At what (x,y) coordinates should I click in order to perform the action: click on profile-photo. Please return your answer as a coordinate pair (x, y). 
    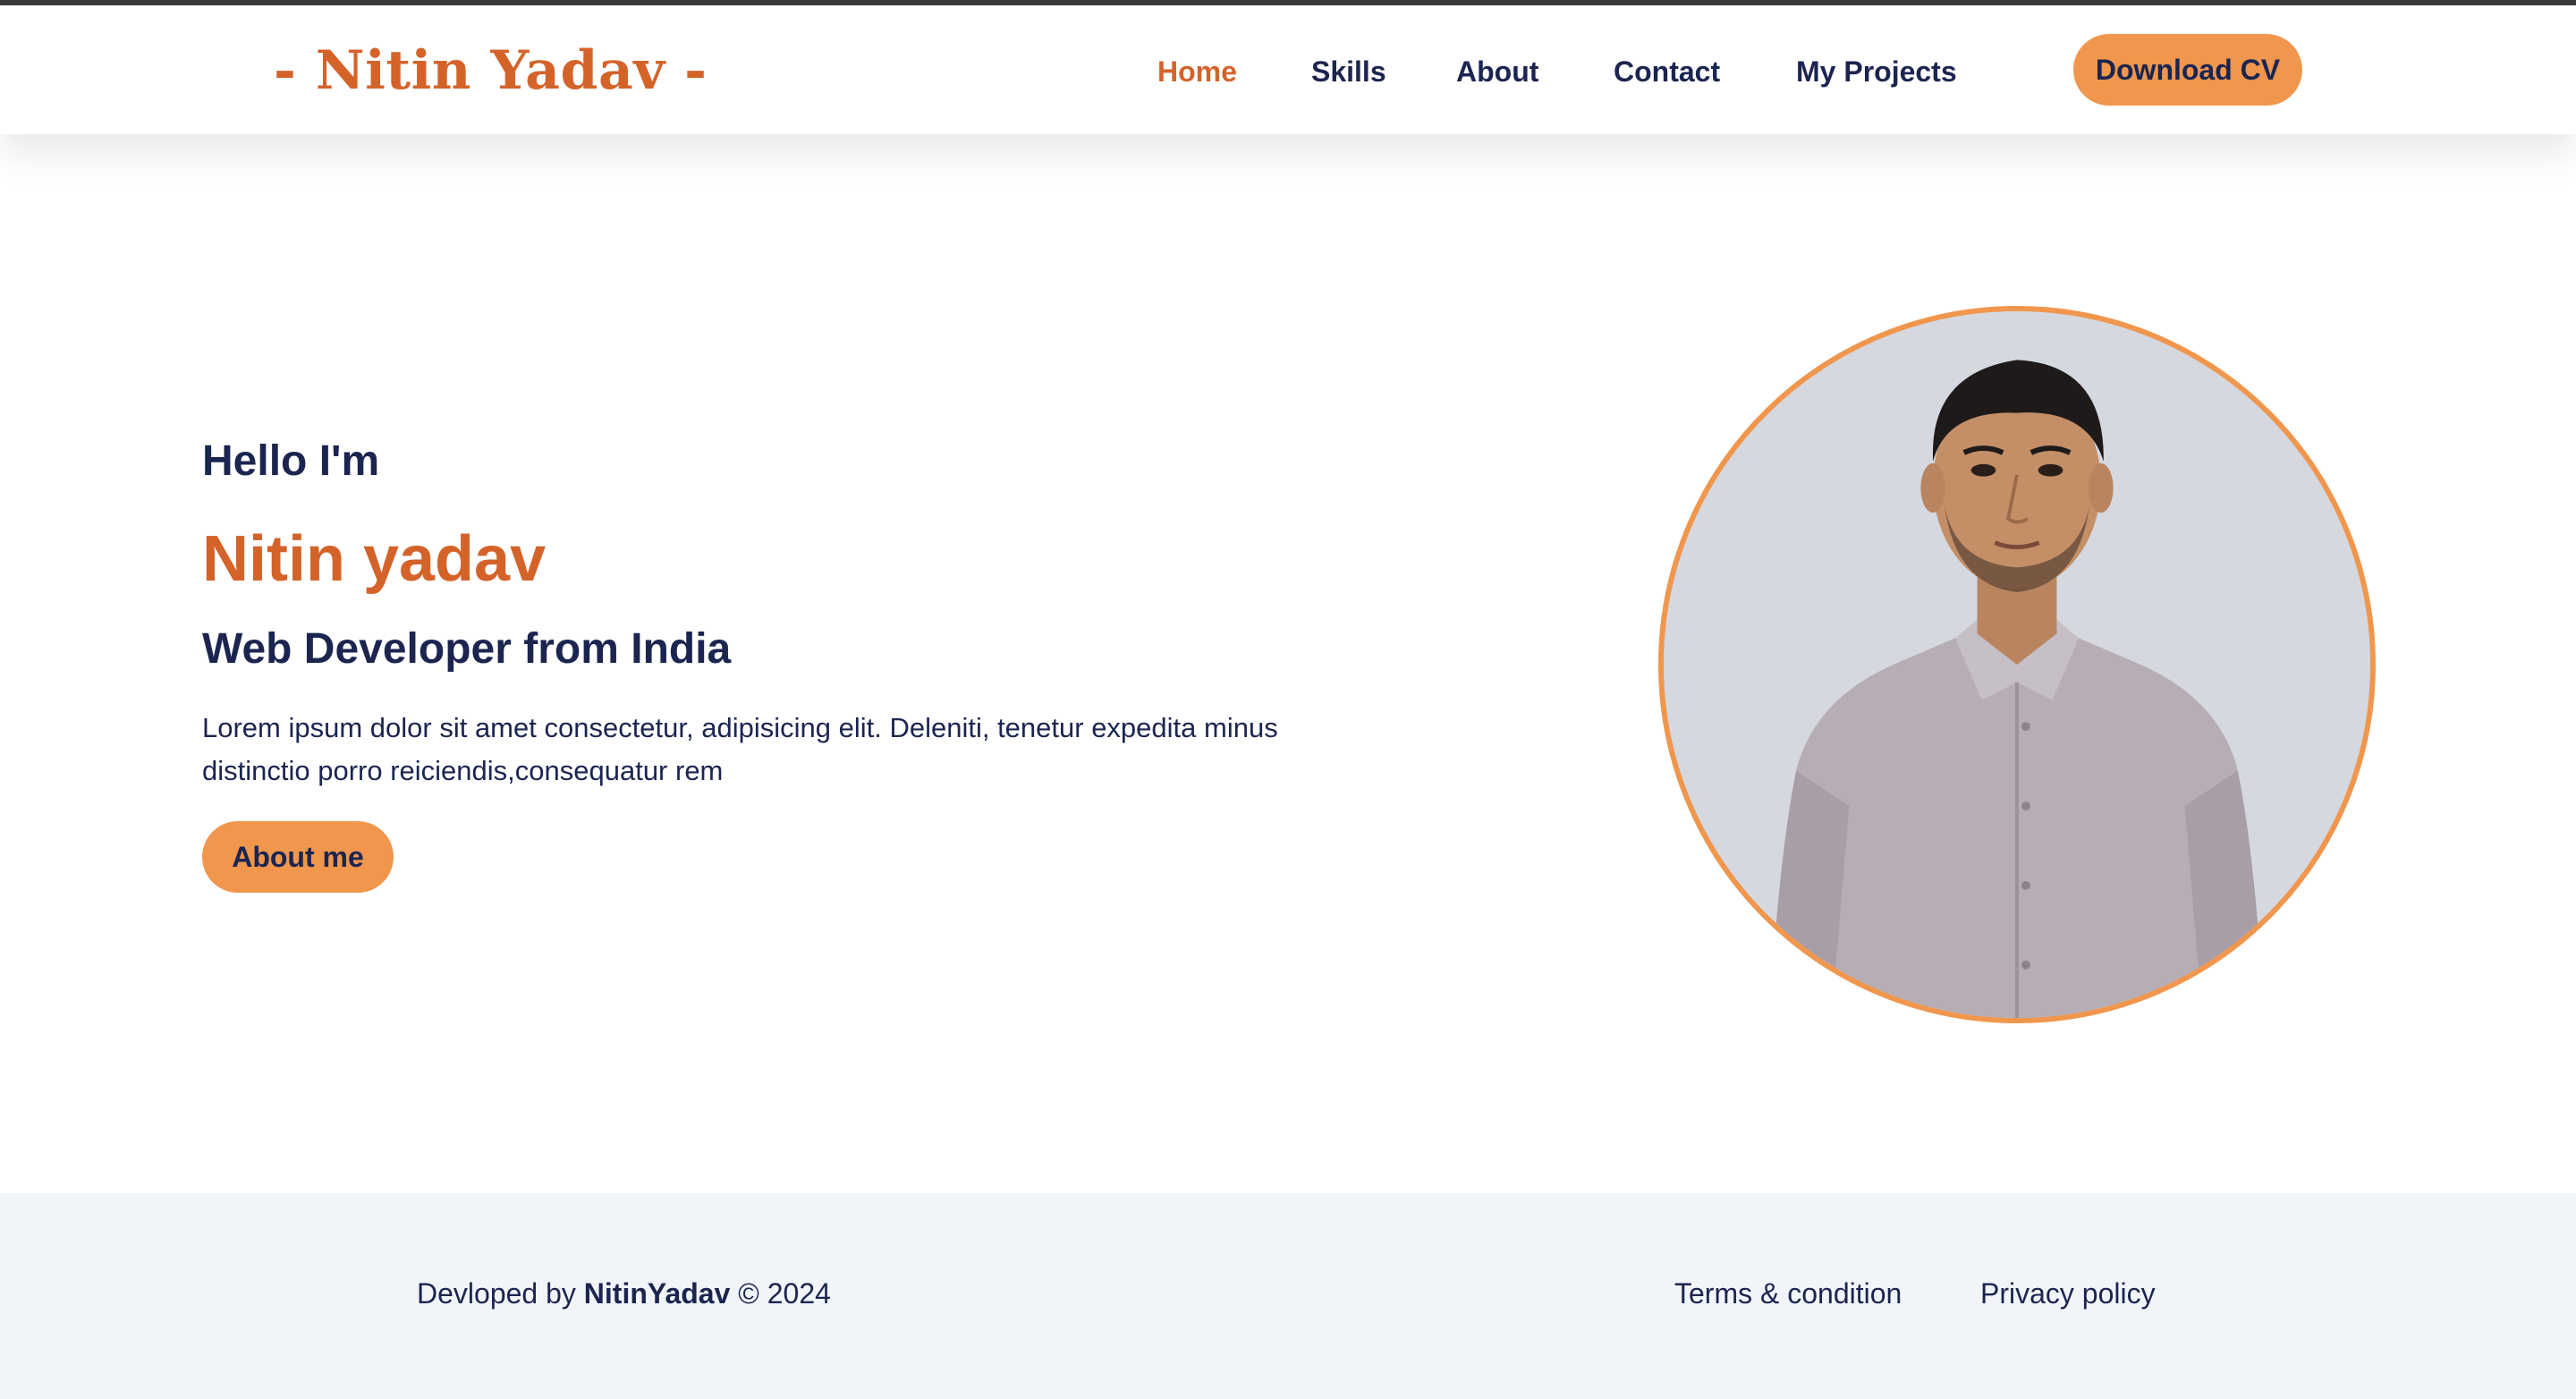
    Looking at the image, I should click on (2017, 664).